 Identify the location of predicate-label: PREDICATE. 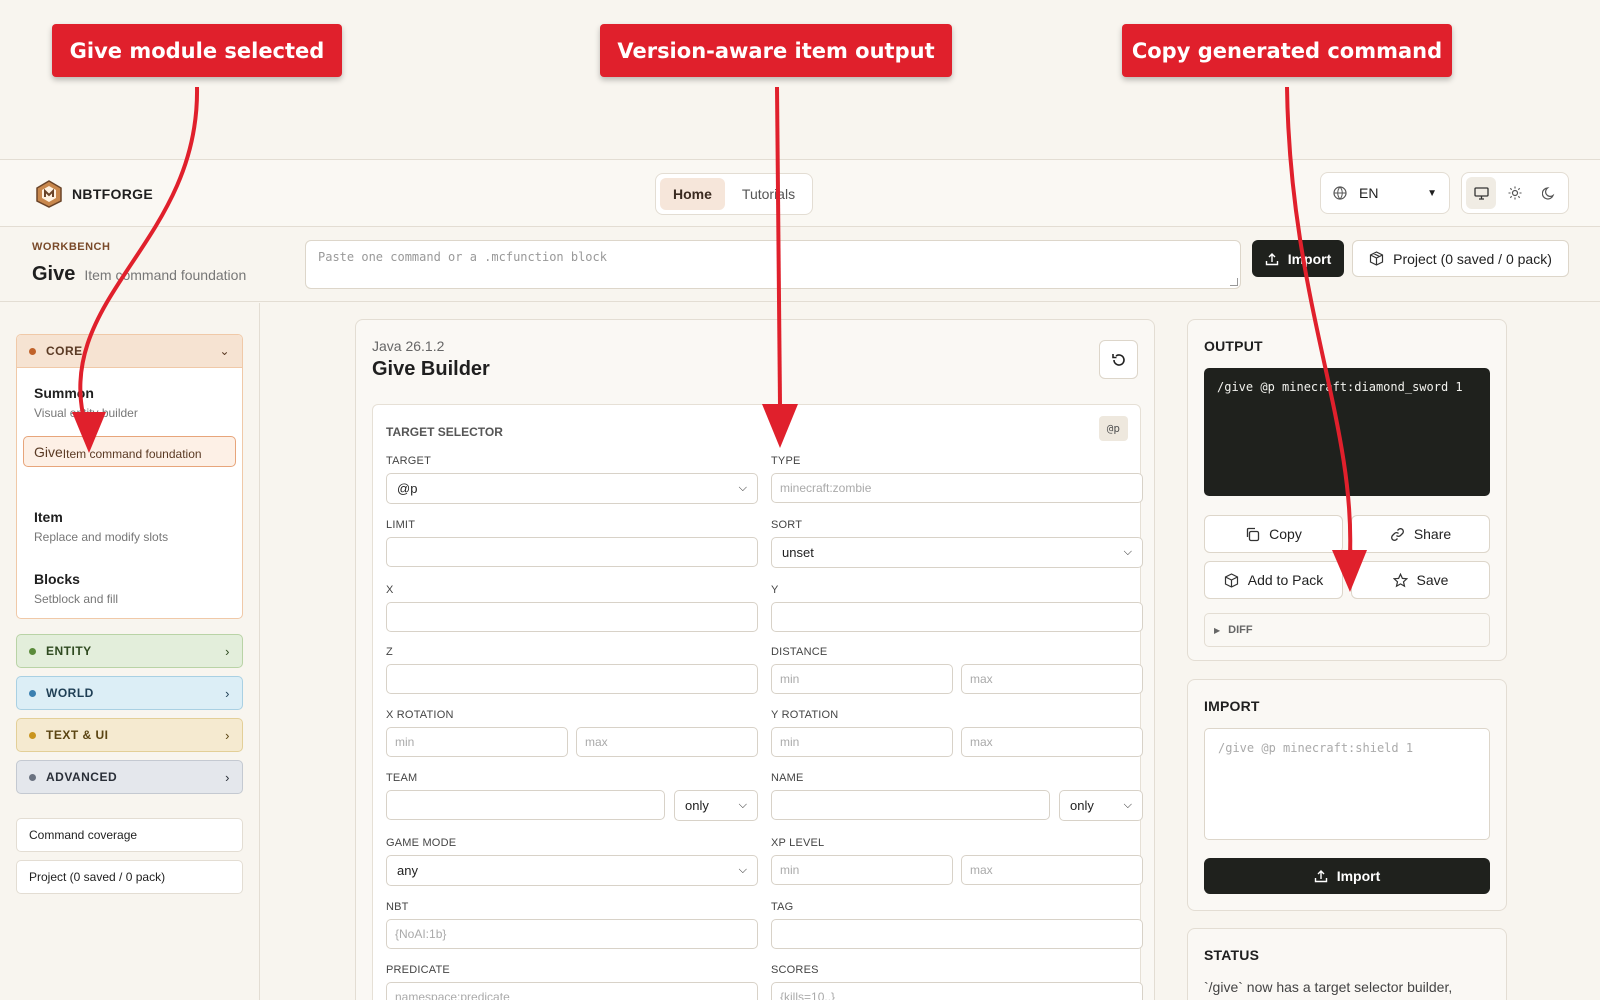
(418, 970).